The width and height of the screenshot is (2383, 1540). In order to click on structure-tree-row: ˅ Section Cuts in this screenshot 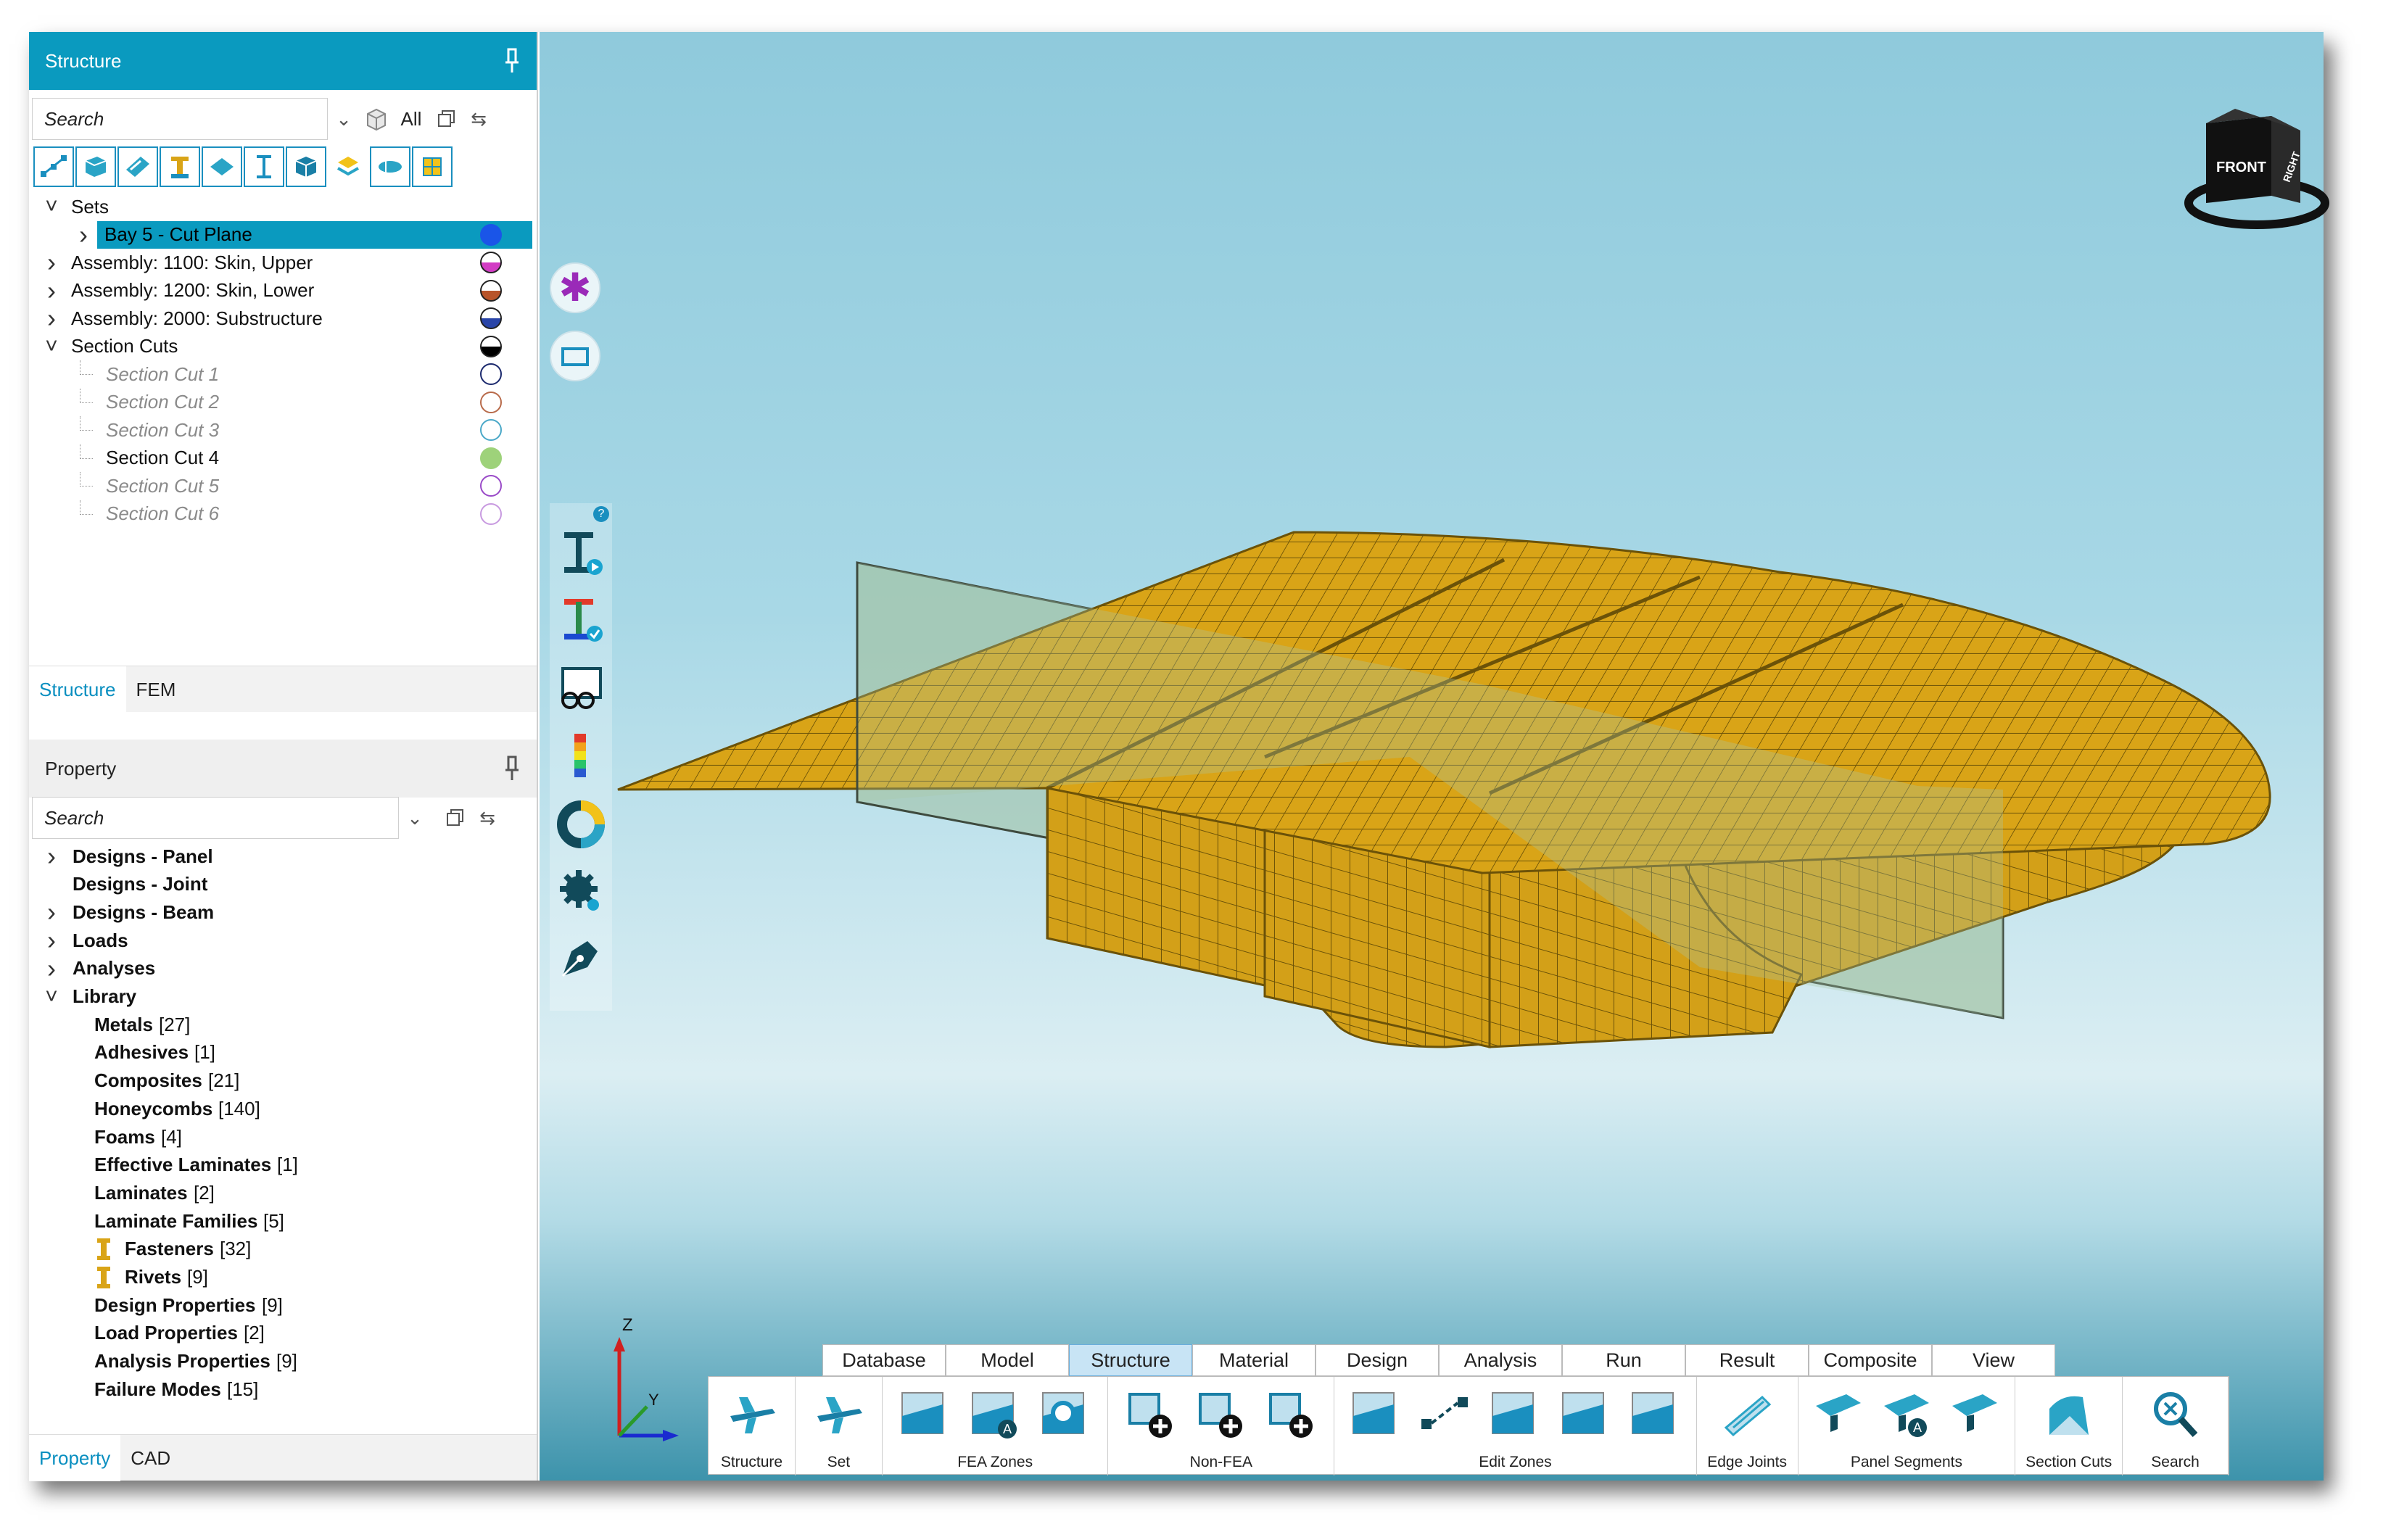, I will do `click(283, 346)`.